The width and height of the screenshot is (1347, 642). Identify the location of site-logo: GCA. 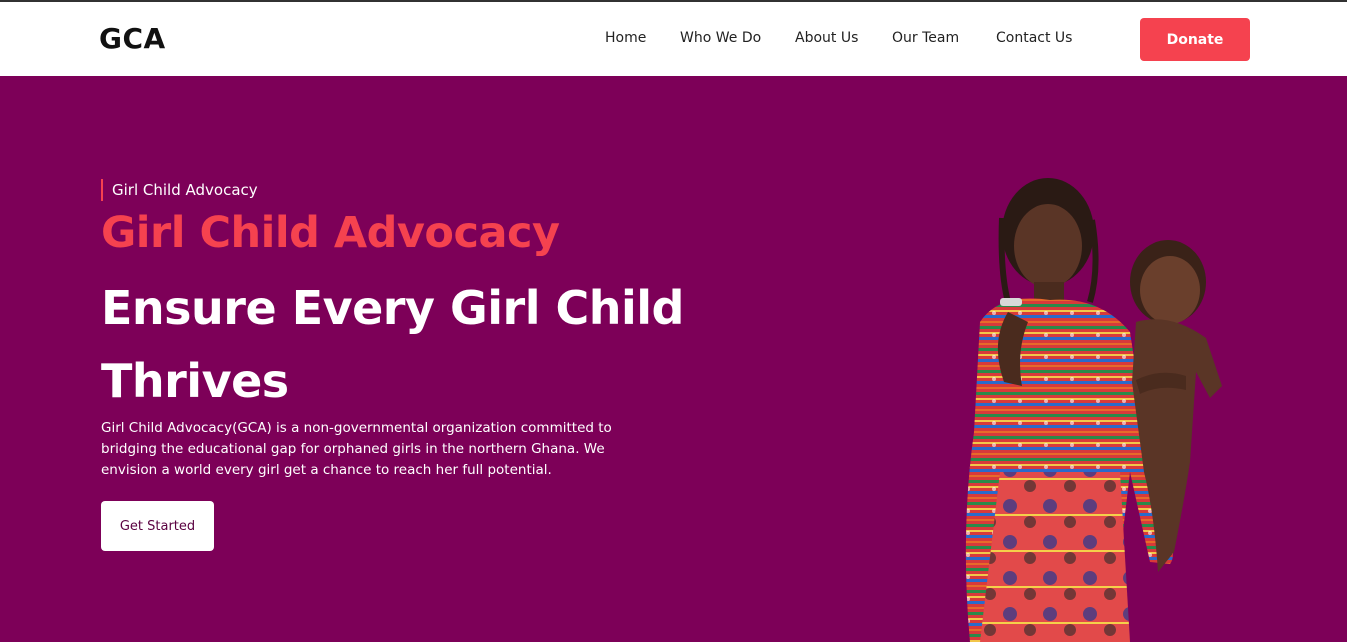
(132, 38).